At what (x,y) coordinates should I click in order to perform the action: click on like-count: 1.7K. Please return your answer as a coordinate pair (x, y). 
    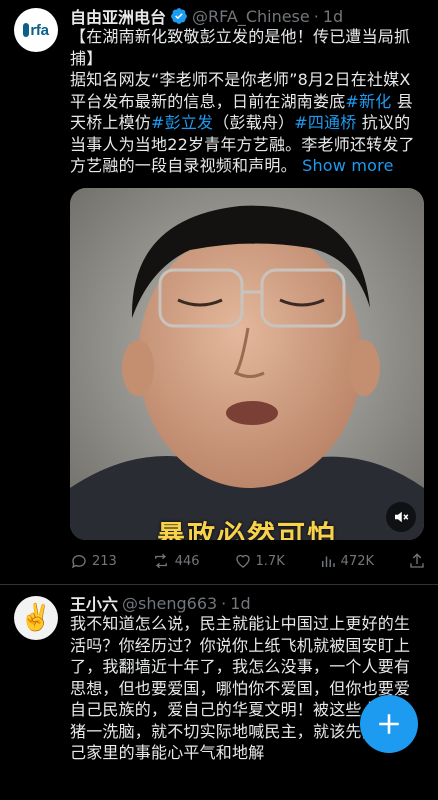
    Looking at the image, I should click on (270, 561).